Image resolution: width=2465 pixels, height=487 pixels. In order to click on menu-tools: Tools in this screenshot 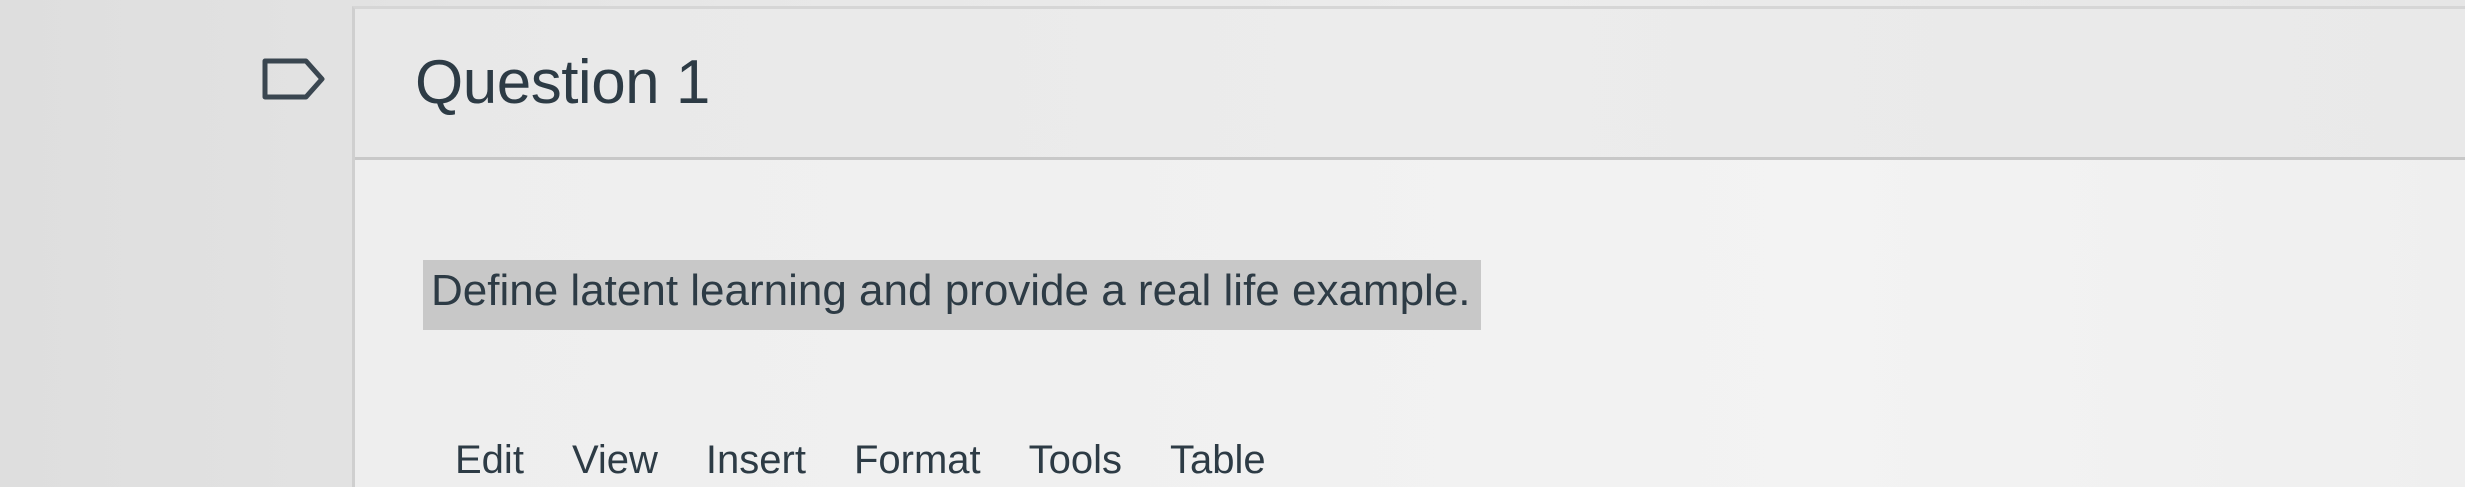, I will do `click(1075, 460)`.